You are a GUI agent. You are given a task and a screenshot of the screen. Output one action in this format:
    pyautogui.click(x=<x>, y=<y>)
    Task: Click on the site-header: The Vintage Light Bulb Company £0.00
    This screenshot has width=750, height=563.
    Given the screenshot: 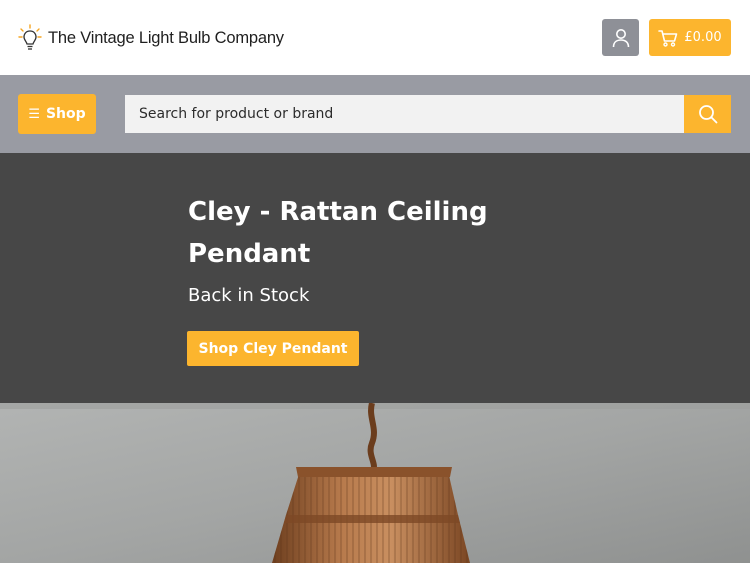 What is the action you would take?
    pyautogui.click(x=375, y=37)
    